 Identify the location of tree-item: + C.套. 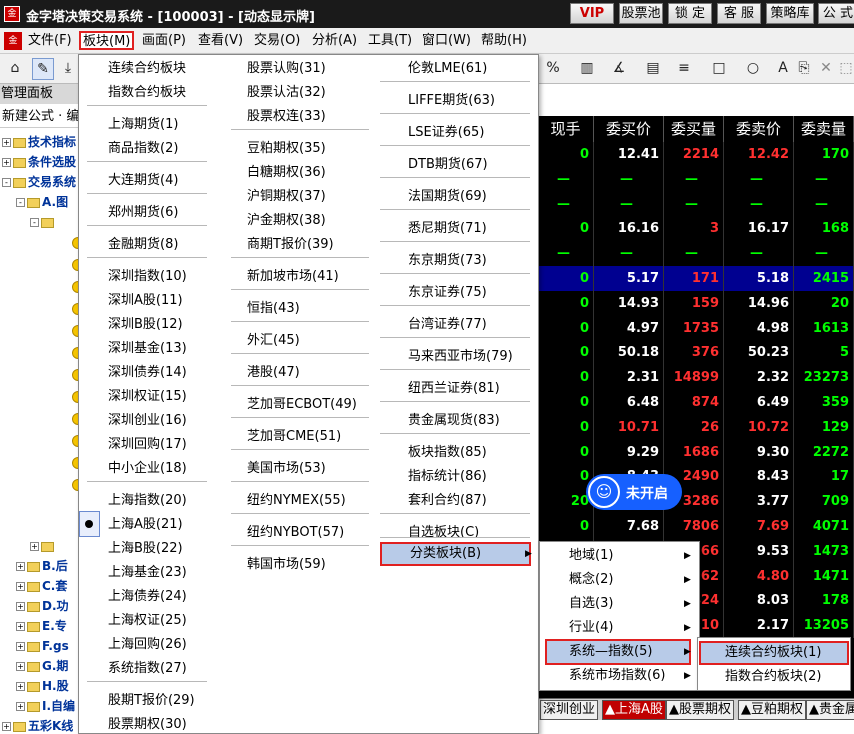
(41, 586).